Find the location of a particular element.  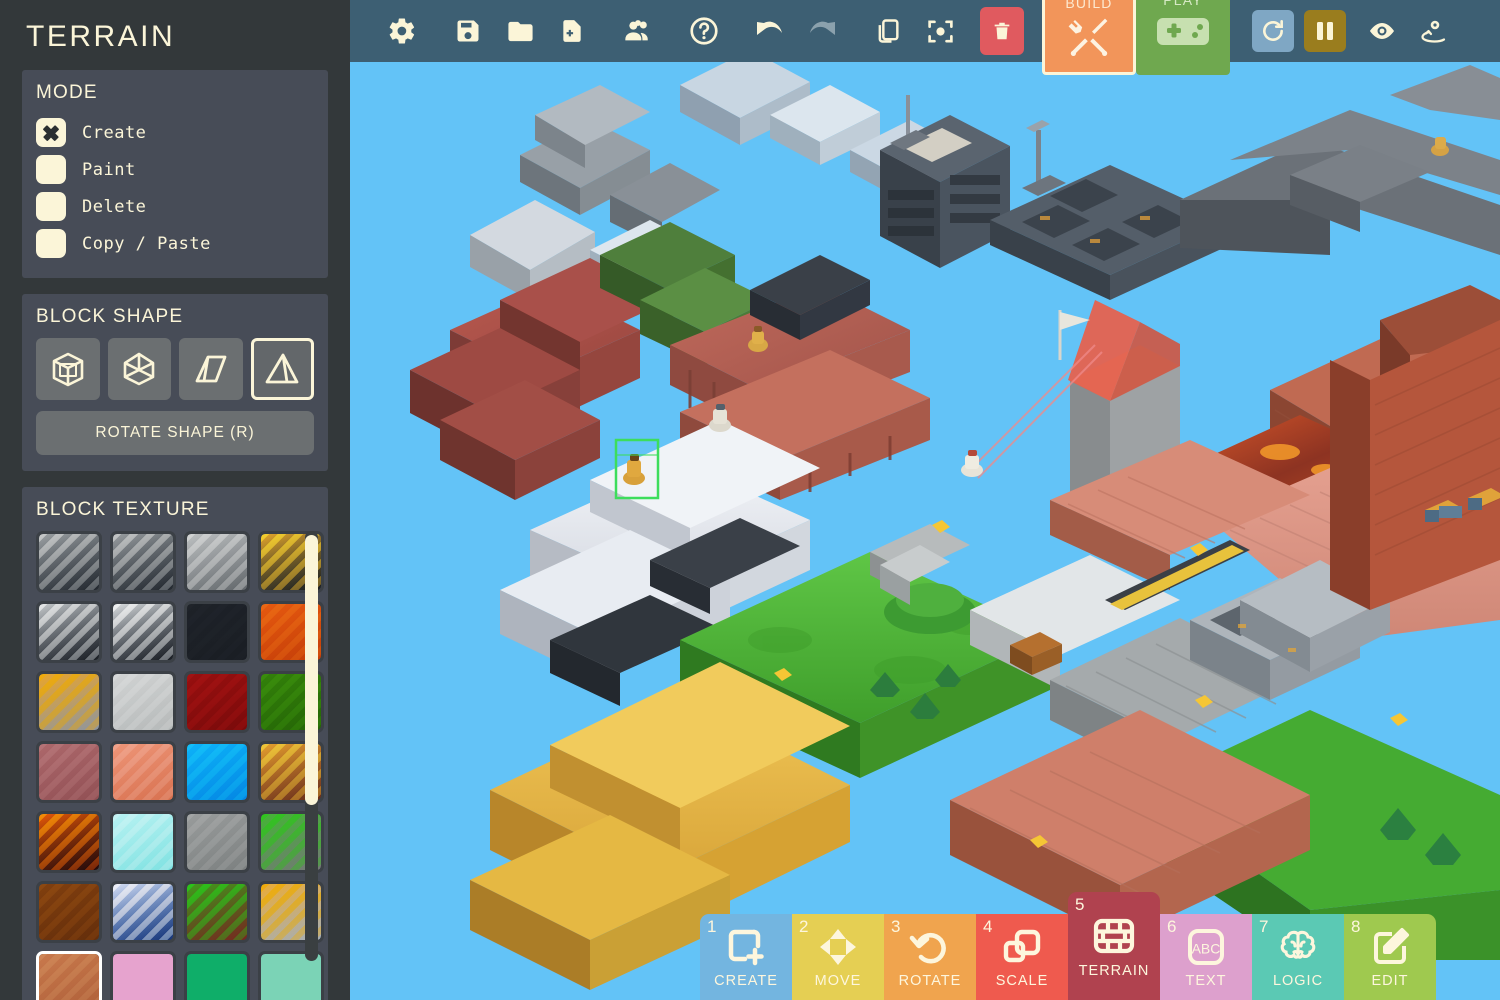

texture-tile-salmon-brick is located at coordinates (143, 772).